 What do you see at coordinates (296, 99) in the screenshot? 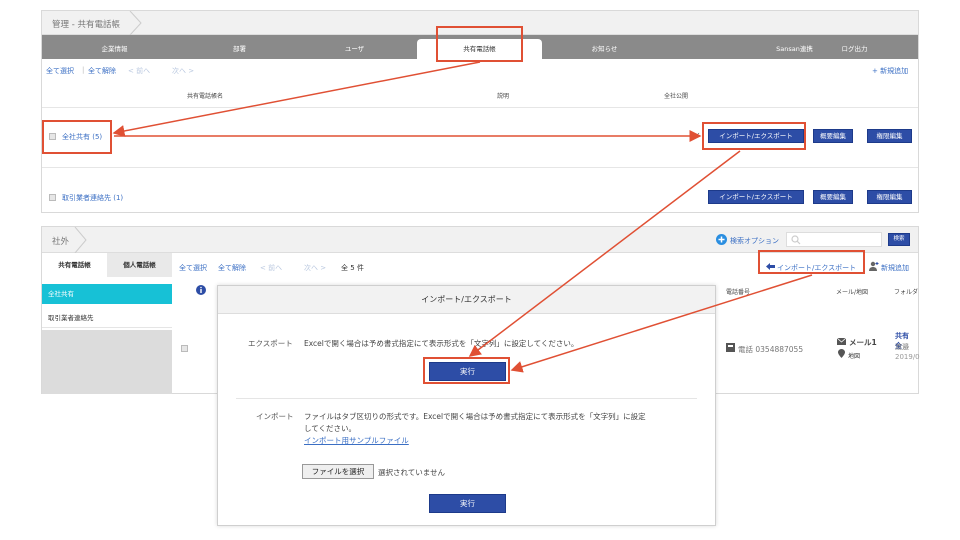
I see `arrow-tab-to-name` at bounding box center [296, 99].